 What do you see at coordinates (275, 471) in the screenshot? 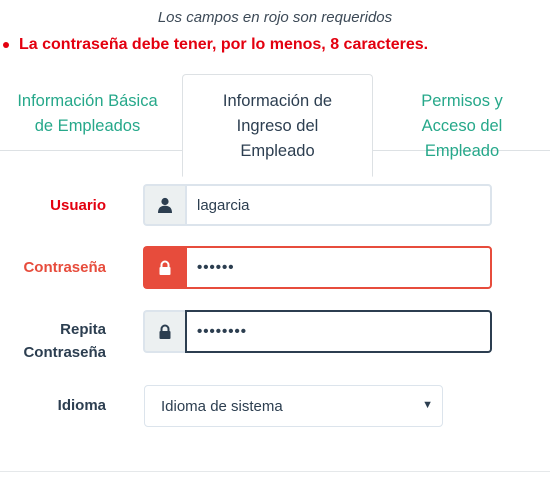
I see `section-divider` at bounding box center [275, 471].